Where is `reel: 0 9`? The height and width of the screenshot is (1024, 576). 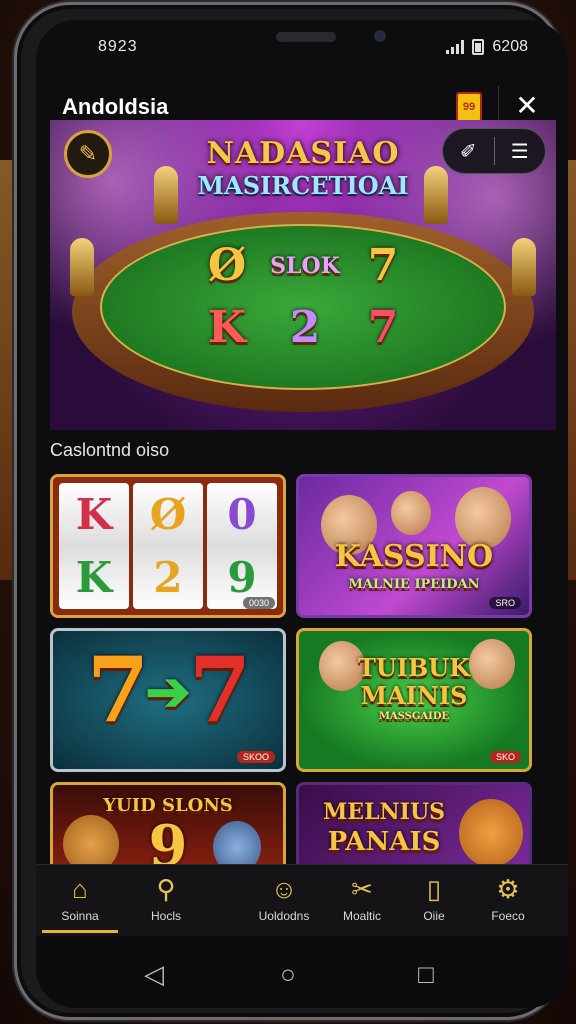 reel: 0 9 is located at coordinates (242, 546).